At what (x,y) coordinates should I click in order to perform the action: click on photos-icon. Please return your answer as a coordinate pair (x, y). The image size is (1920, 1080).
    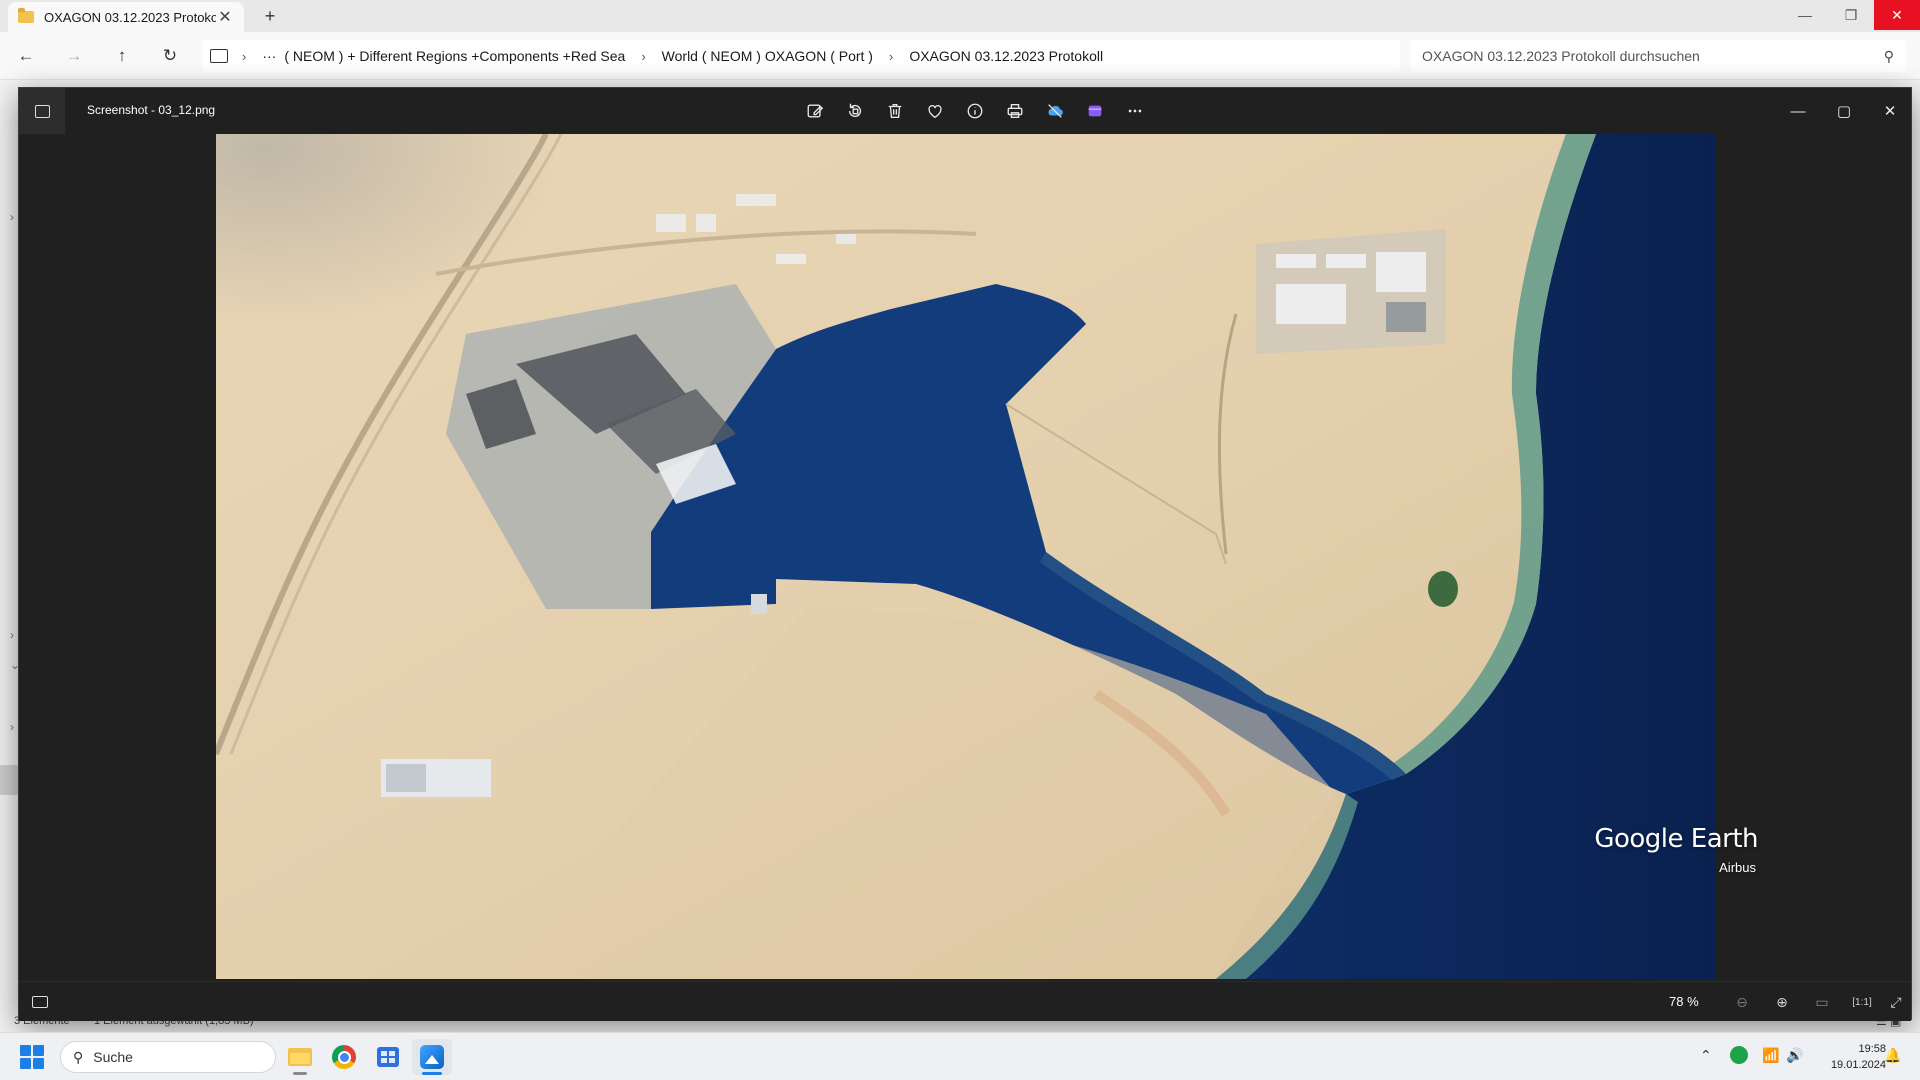
    Looking at the image, I should click on (432, 1057).